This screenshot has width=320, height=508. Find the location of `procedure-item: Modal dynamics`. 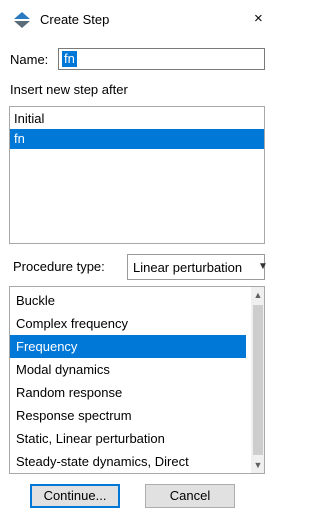

procedure-item: Modal dynamics is located at coordinates (128, 369).